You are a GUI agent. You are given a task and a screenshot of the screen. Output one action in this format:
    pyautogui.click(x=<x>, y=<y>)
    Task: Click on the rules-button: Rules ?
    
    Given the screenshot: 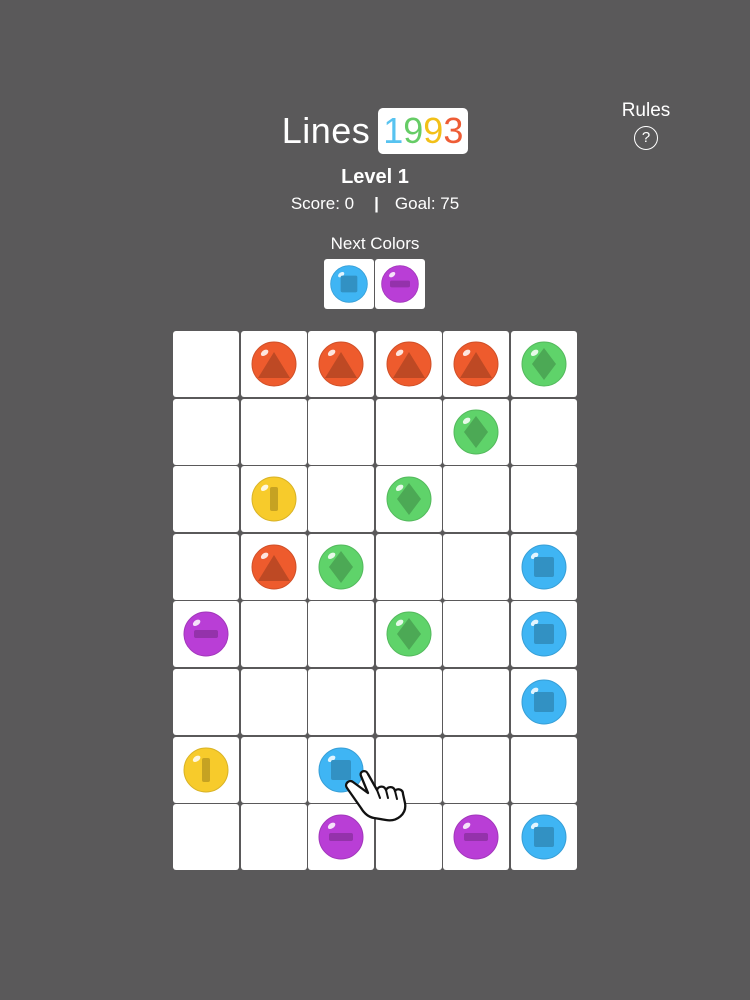 What is the action you would take?
    pyautogui.click(x=646, y=125)
    